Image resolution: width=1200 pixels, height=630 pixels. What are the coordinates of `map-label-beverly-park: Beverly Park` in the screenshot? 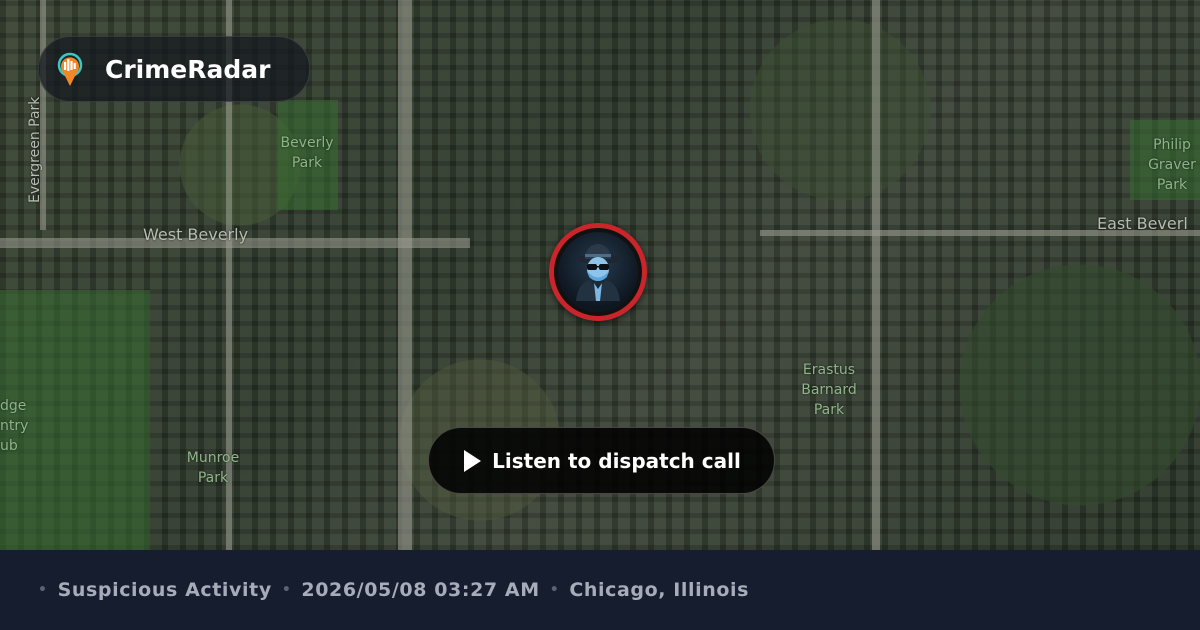 It's located at (307, 153).